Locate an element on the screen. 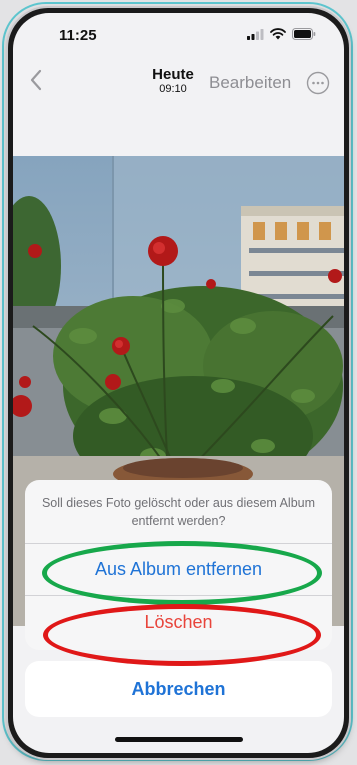  more-button is located at coordinates (318, 85).